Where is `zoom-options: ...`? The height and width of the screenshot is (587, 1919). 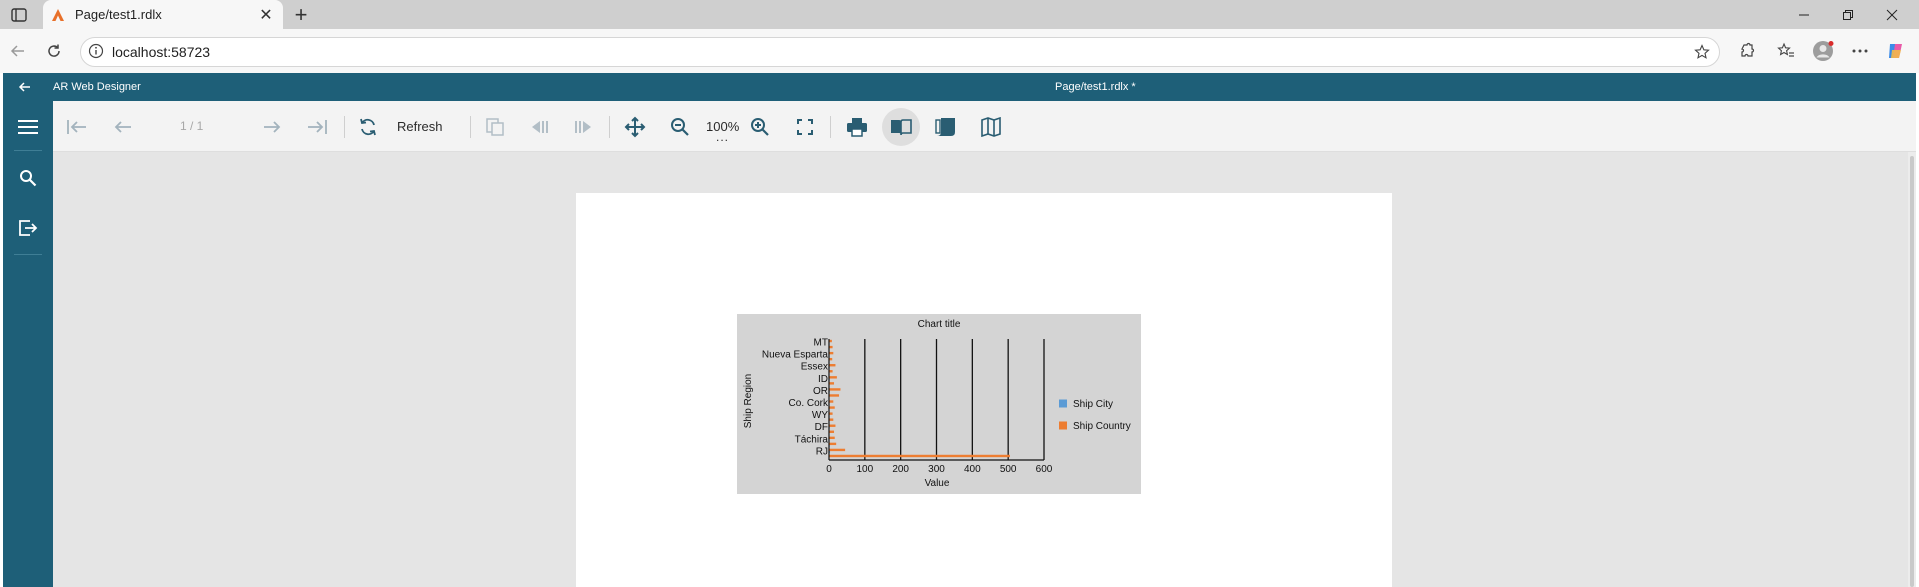
zoom-options: ... is located at coordinates (722, 137).